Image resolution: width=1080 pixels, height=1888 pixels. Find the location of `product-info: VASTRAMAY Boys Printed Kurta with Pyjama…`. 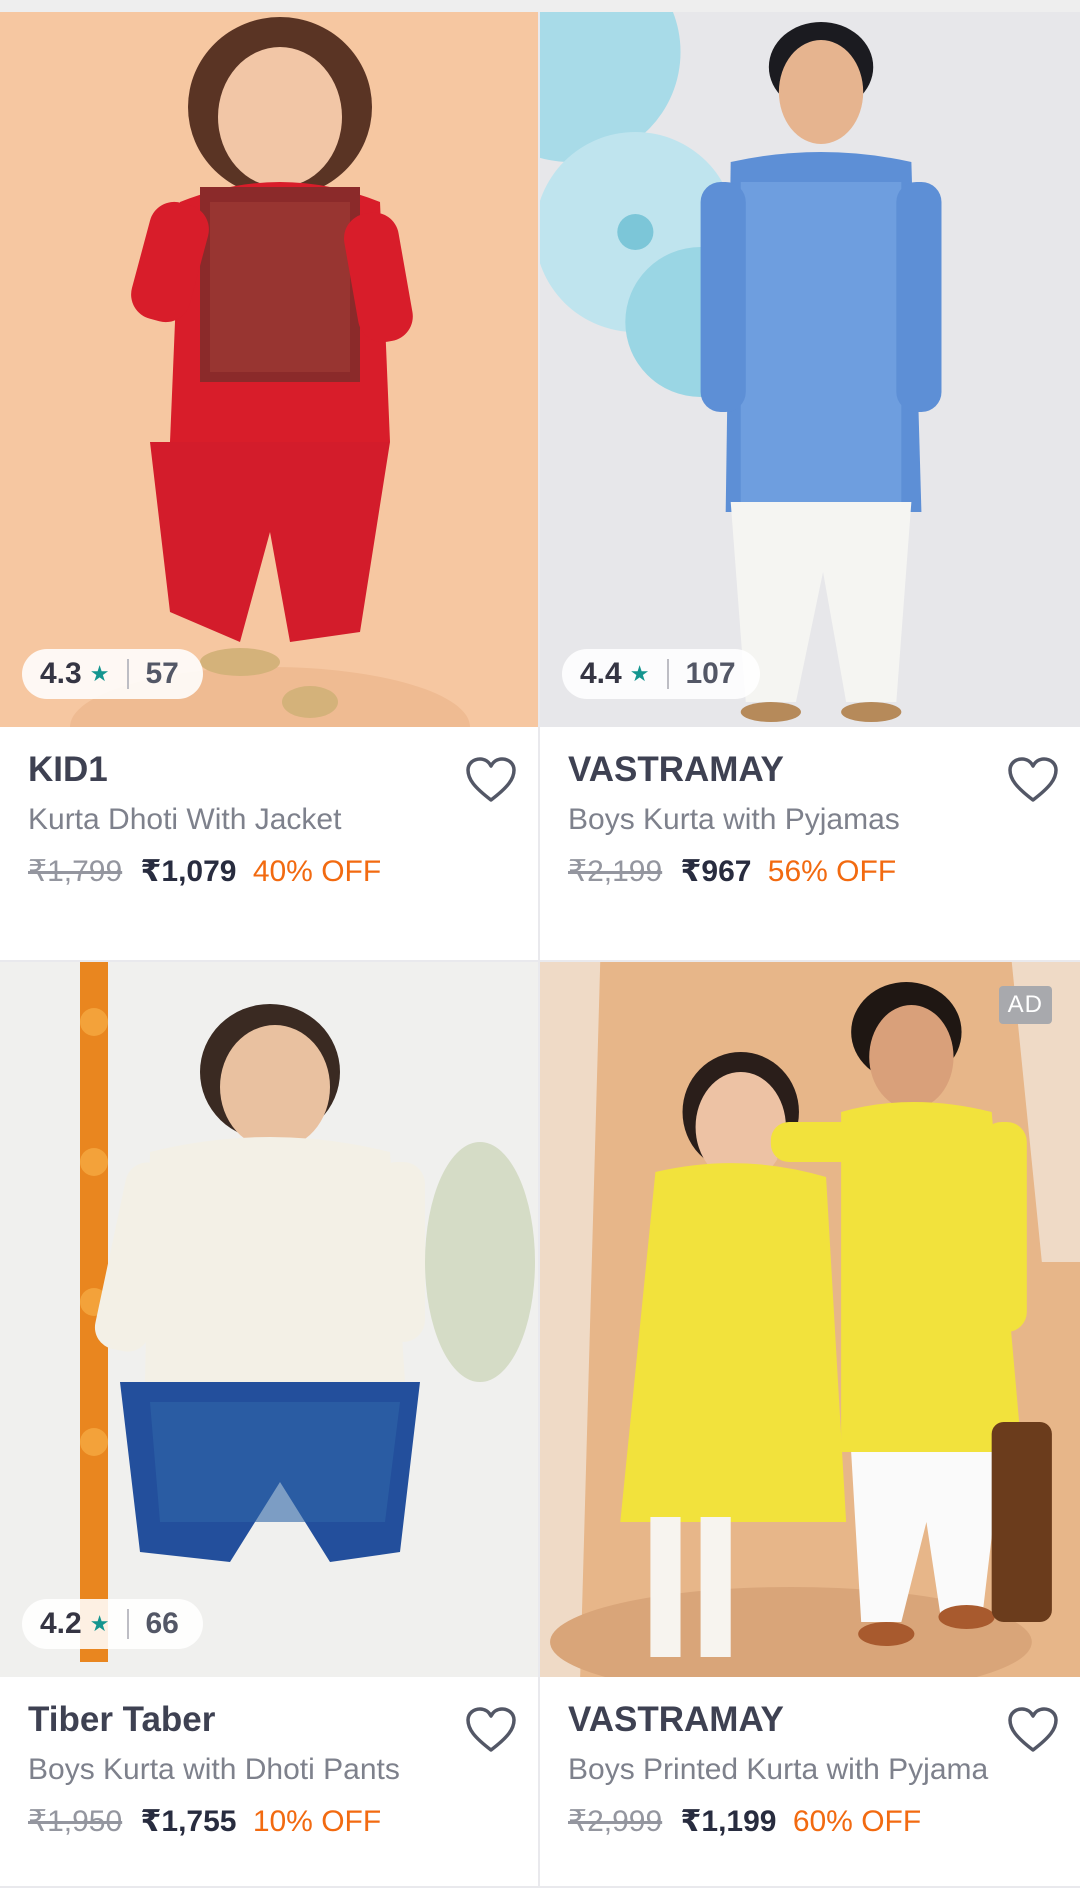

product-info: VASTRAMAY Boys Printed Kurta with Pyjama… is located at coordinates (810, 1763).